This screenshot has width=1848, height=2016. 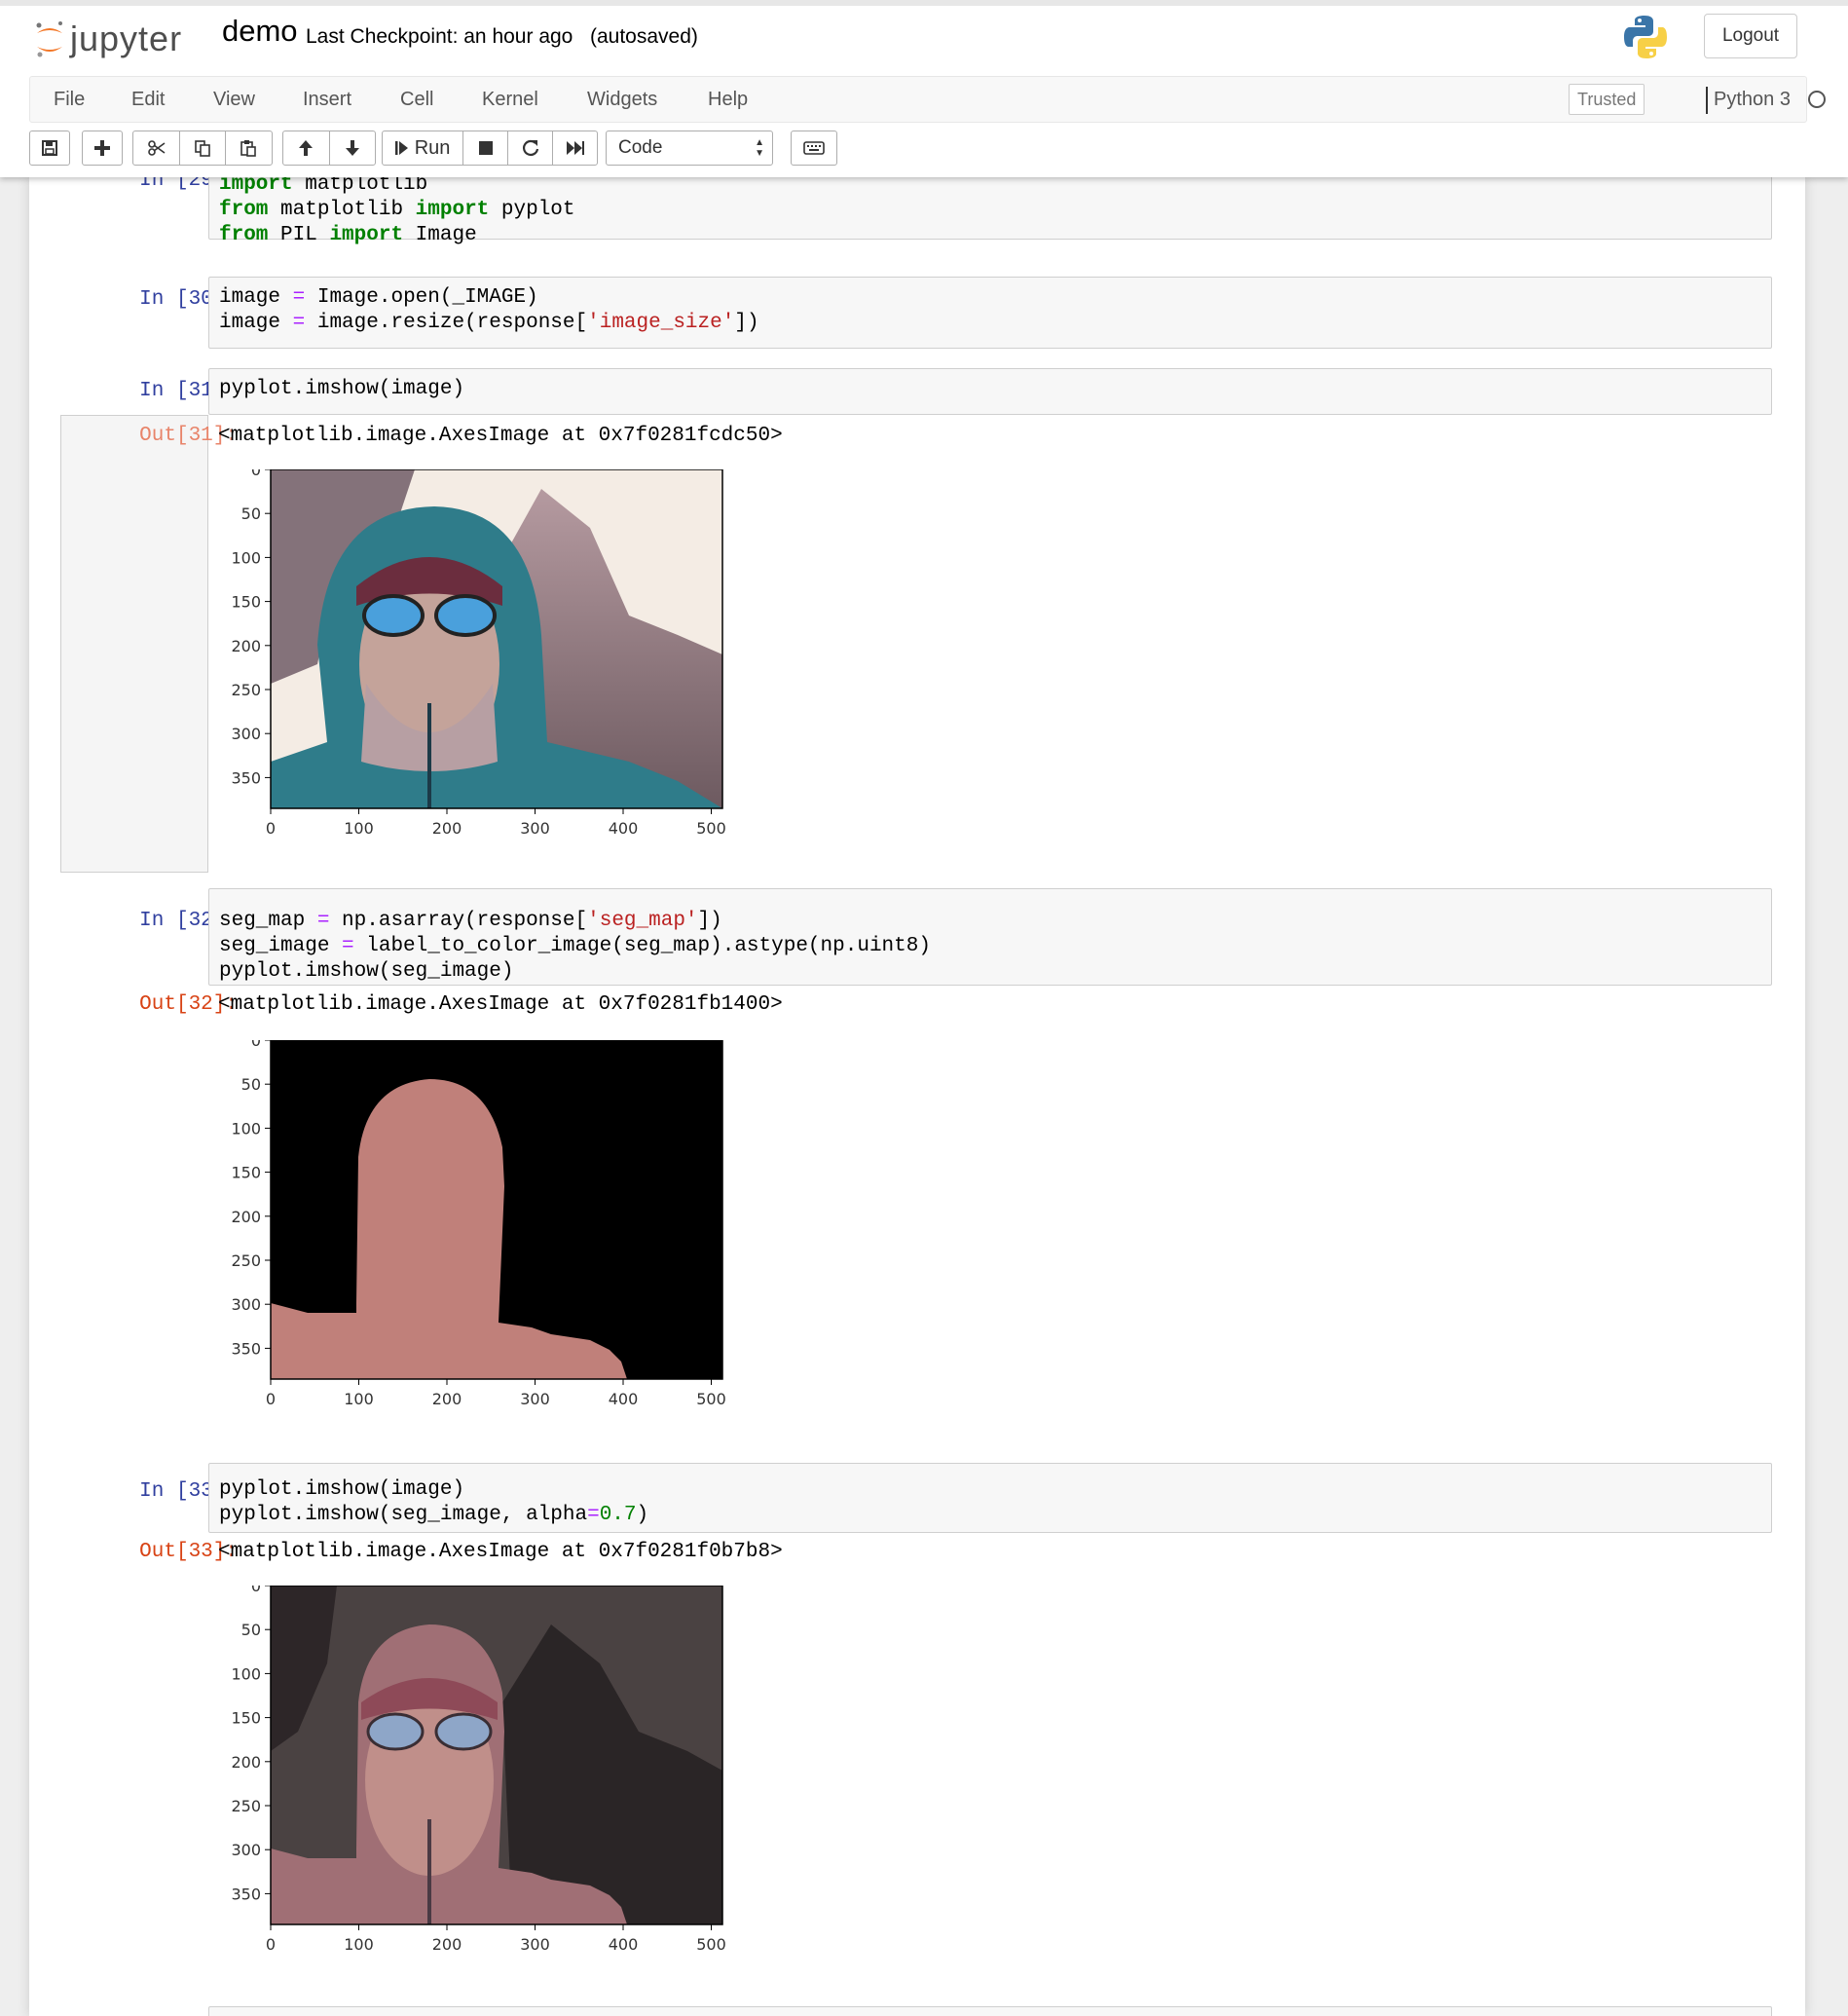 I want to click on paste-button, so click(x=249, y=148).